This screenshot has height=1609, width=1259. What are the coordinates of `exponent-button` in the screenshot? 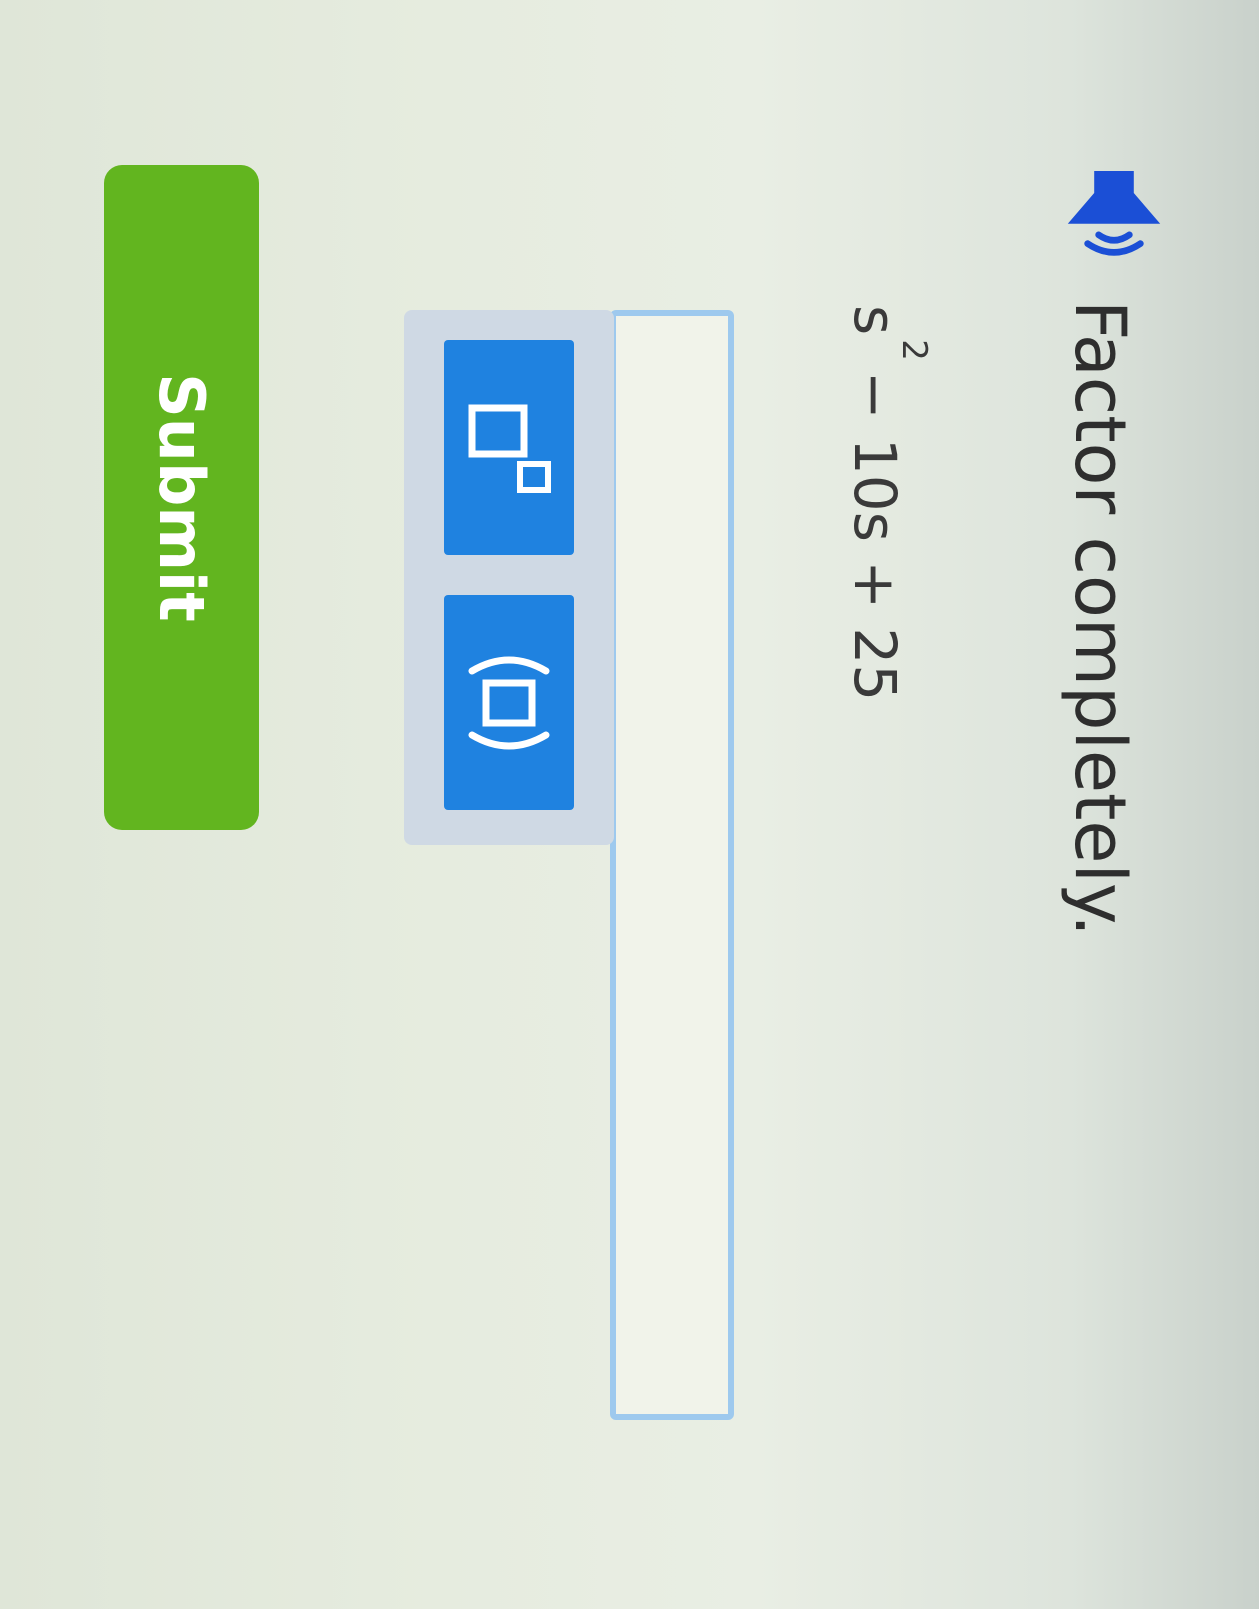 It's located at (509, 447).